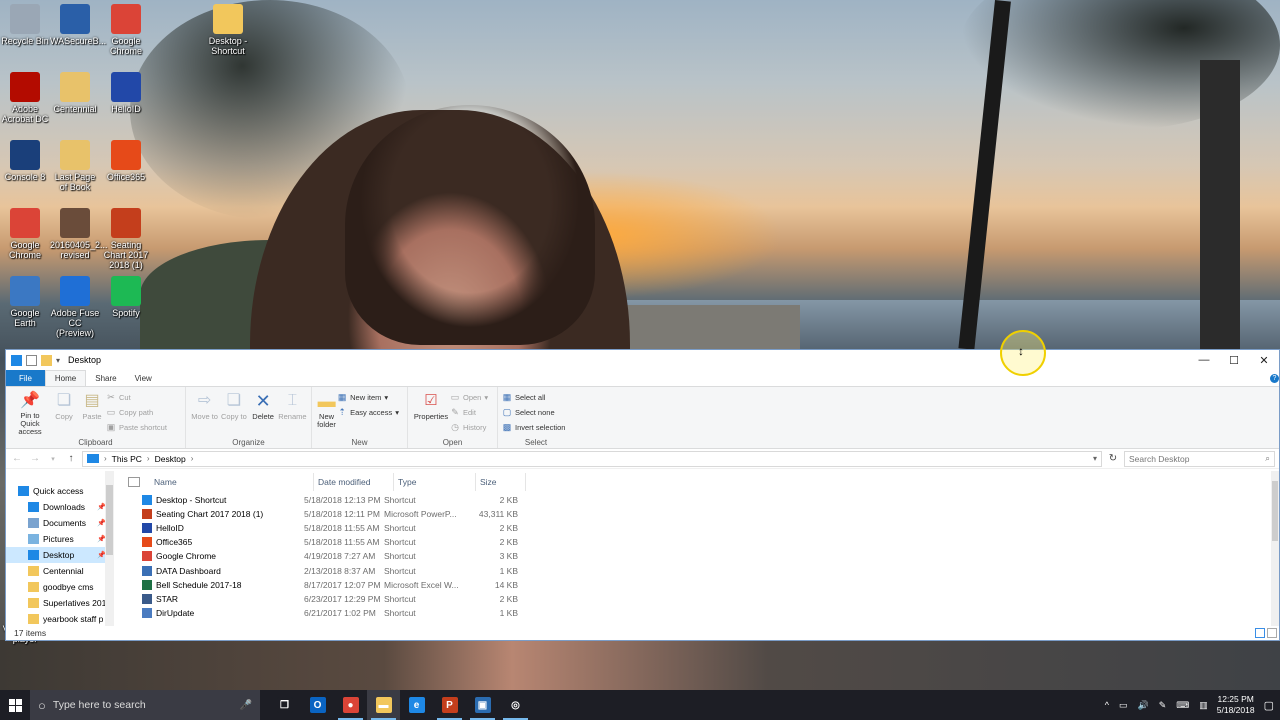 This screenshot has height=720, width=1280. Describe the element at coordinates (317, 705) in the screenshot. I see `taskbar-outlook-button: O` at that location.